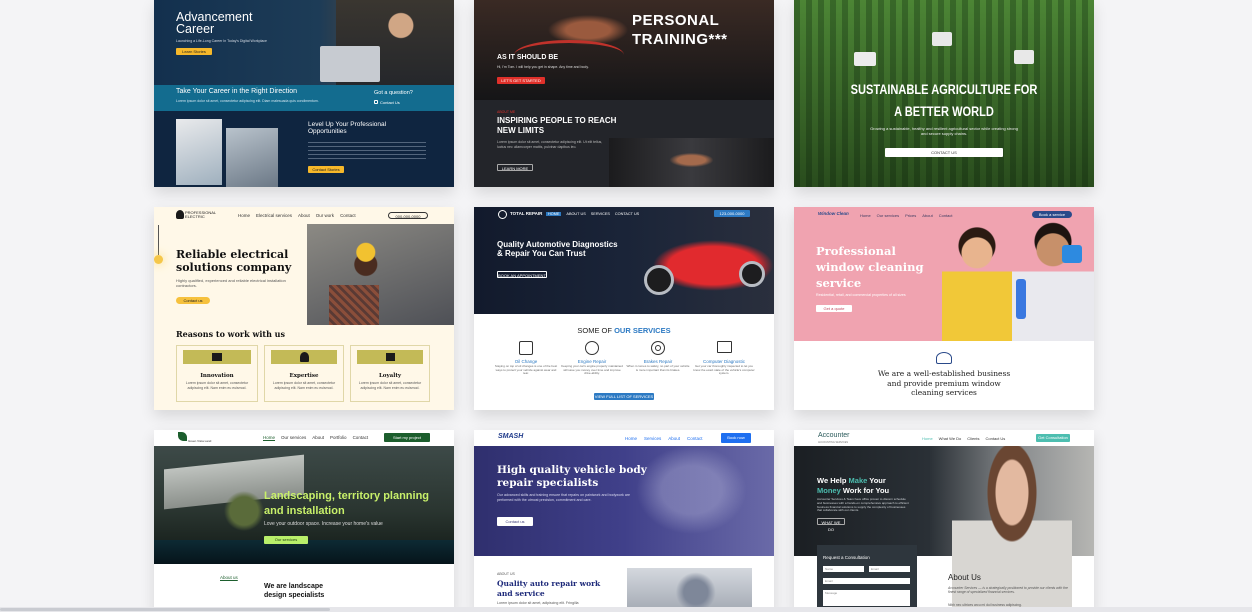  I want to click on contact-stories-button: Contact Stories, so click(326, 169).